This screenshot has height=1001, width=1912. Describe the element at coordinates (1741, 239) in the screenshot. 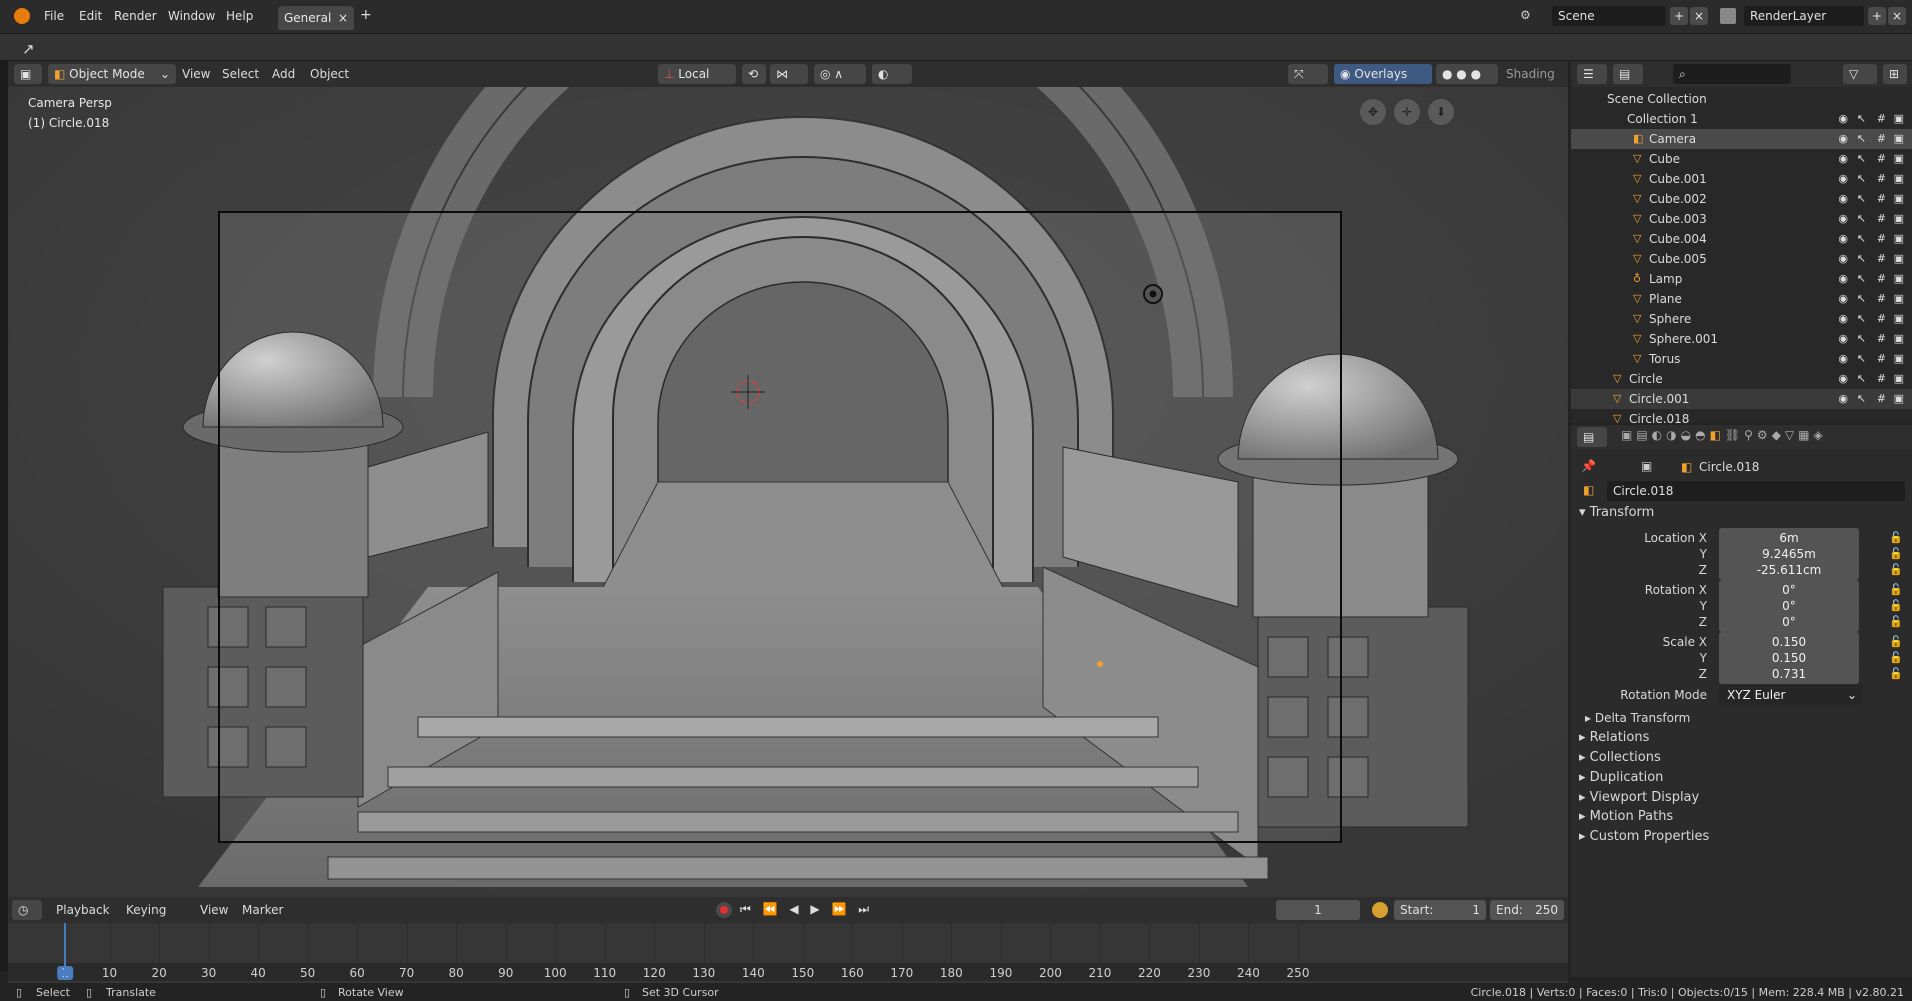

I see `outliner-row-cube-004: ▽ Cube.004 ◉ ↖ # ▣` at that location.